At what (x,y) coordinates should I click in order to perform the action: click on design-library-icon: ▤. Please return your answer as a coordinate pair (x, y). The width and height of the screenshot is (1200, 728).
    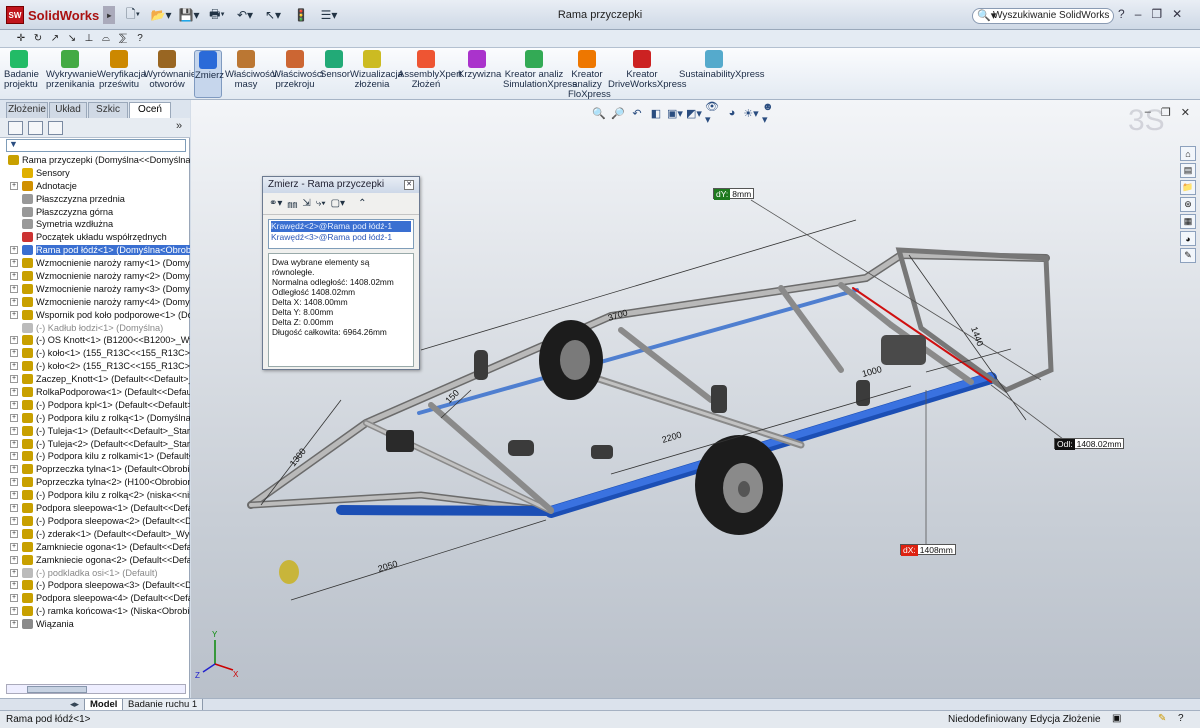
    Looking at the image, I should click on (1188, 170).